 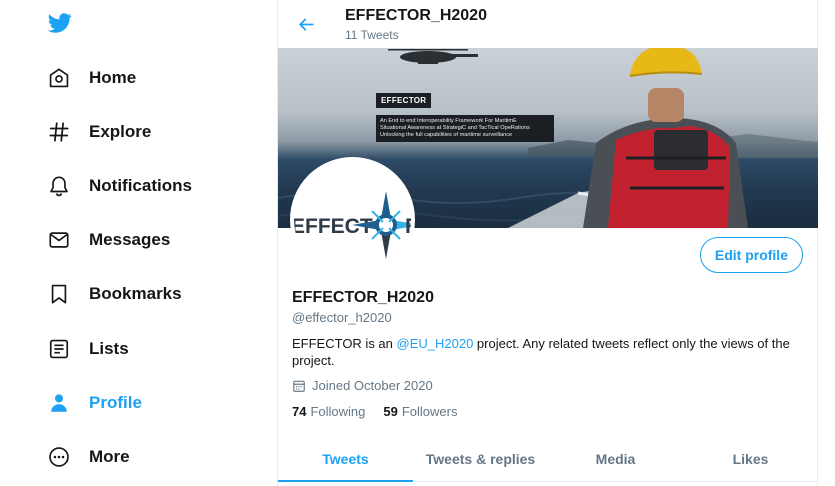 I want to click on home-icon, so click(x=59, y=78).